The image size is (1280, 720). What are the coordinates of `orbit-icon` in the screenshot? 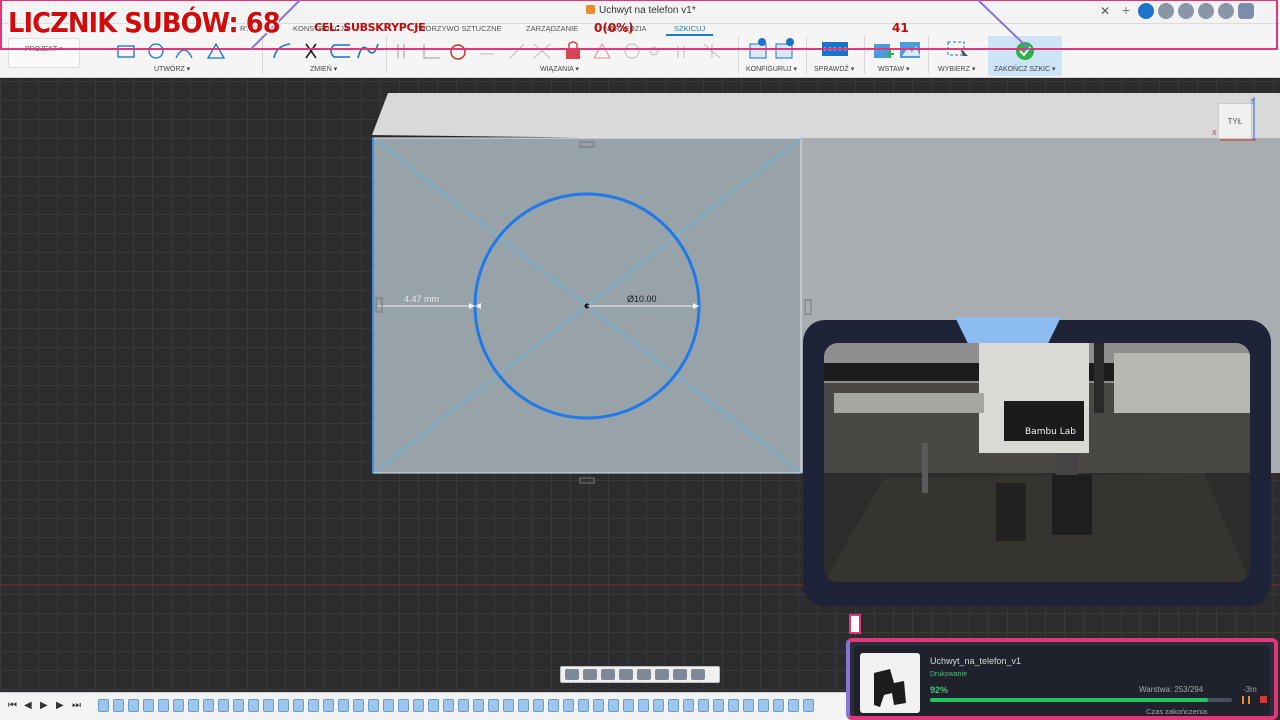 It's located at (572, 674).